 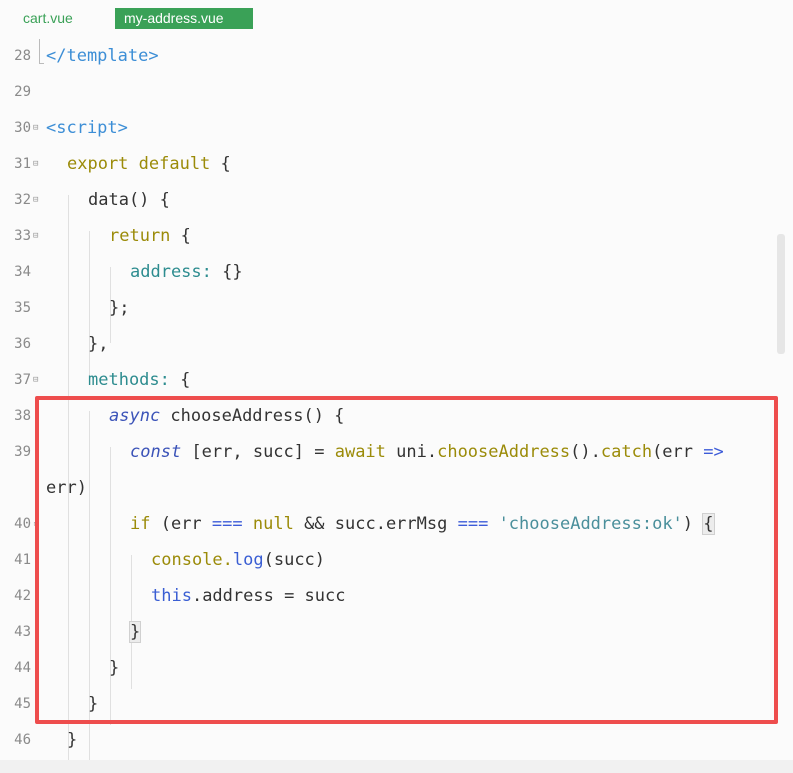 I want to click on code-text: address: {}, so click(x=186, y=272).